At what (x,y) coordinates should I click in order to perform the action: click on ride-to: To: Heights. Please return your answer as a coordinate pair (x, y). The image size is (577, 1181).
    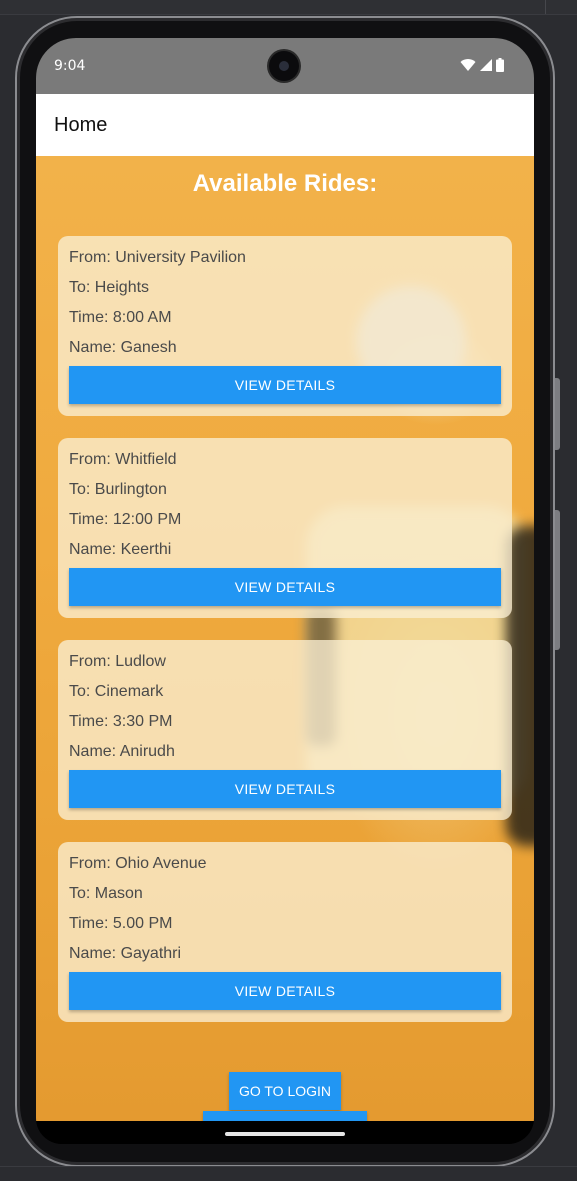
    Looking at the image, I should click on (109, 287).